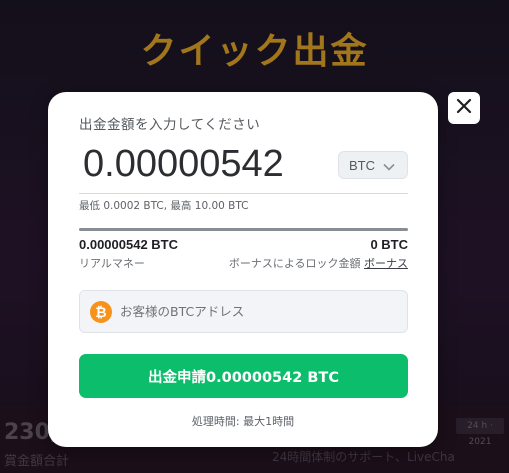 The height and width of the screenshot is (473, 509). What do you see at coordinates (164, 206) in the screenshot?
I see `amount-limits: 最低 0.0002 BTC, 最高 10.00 BTC` at bounding box center [164, 206].